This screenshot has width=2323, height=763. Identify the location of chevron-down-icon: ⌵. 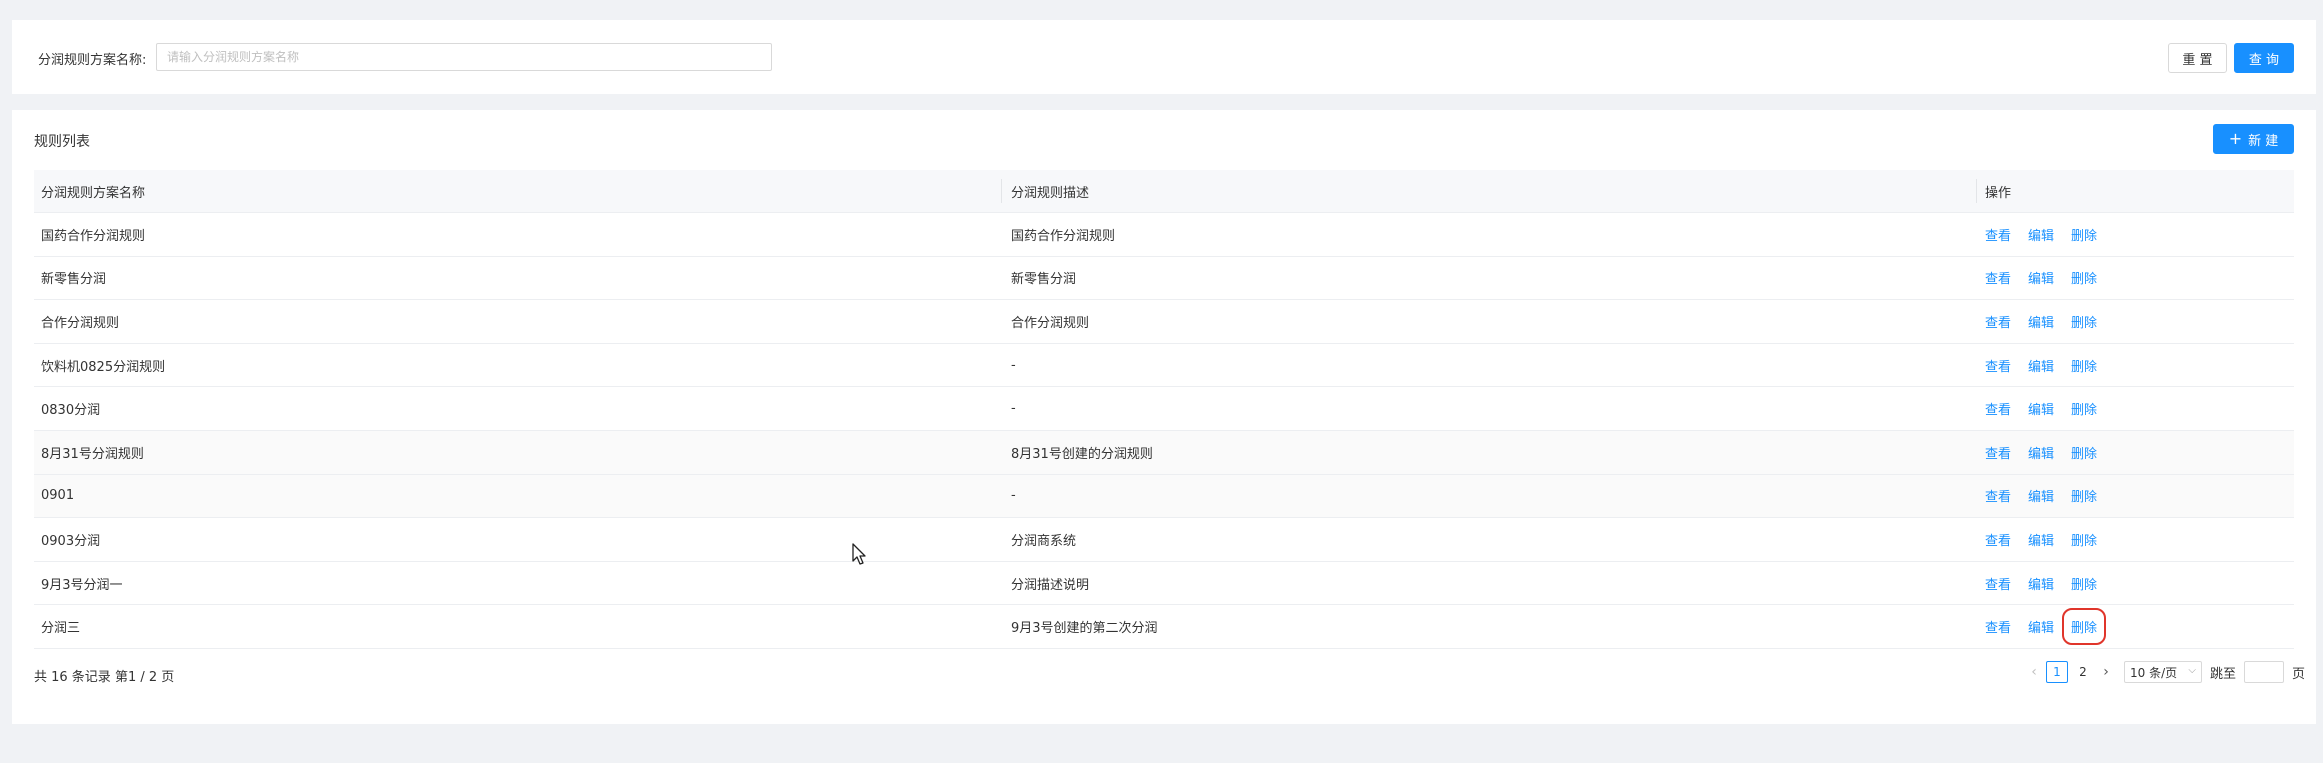
(2192, 670).